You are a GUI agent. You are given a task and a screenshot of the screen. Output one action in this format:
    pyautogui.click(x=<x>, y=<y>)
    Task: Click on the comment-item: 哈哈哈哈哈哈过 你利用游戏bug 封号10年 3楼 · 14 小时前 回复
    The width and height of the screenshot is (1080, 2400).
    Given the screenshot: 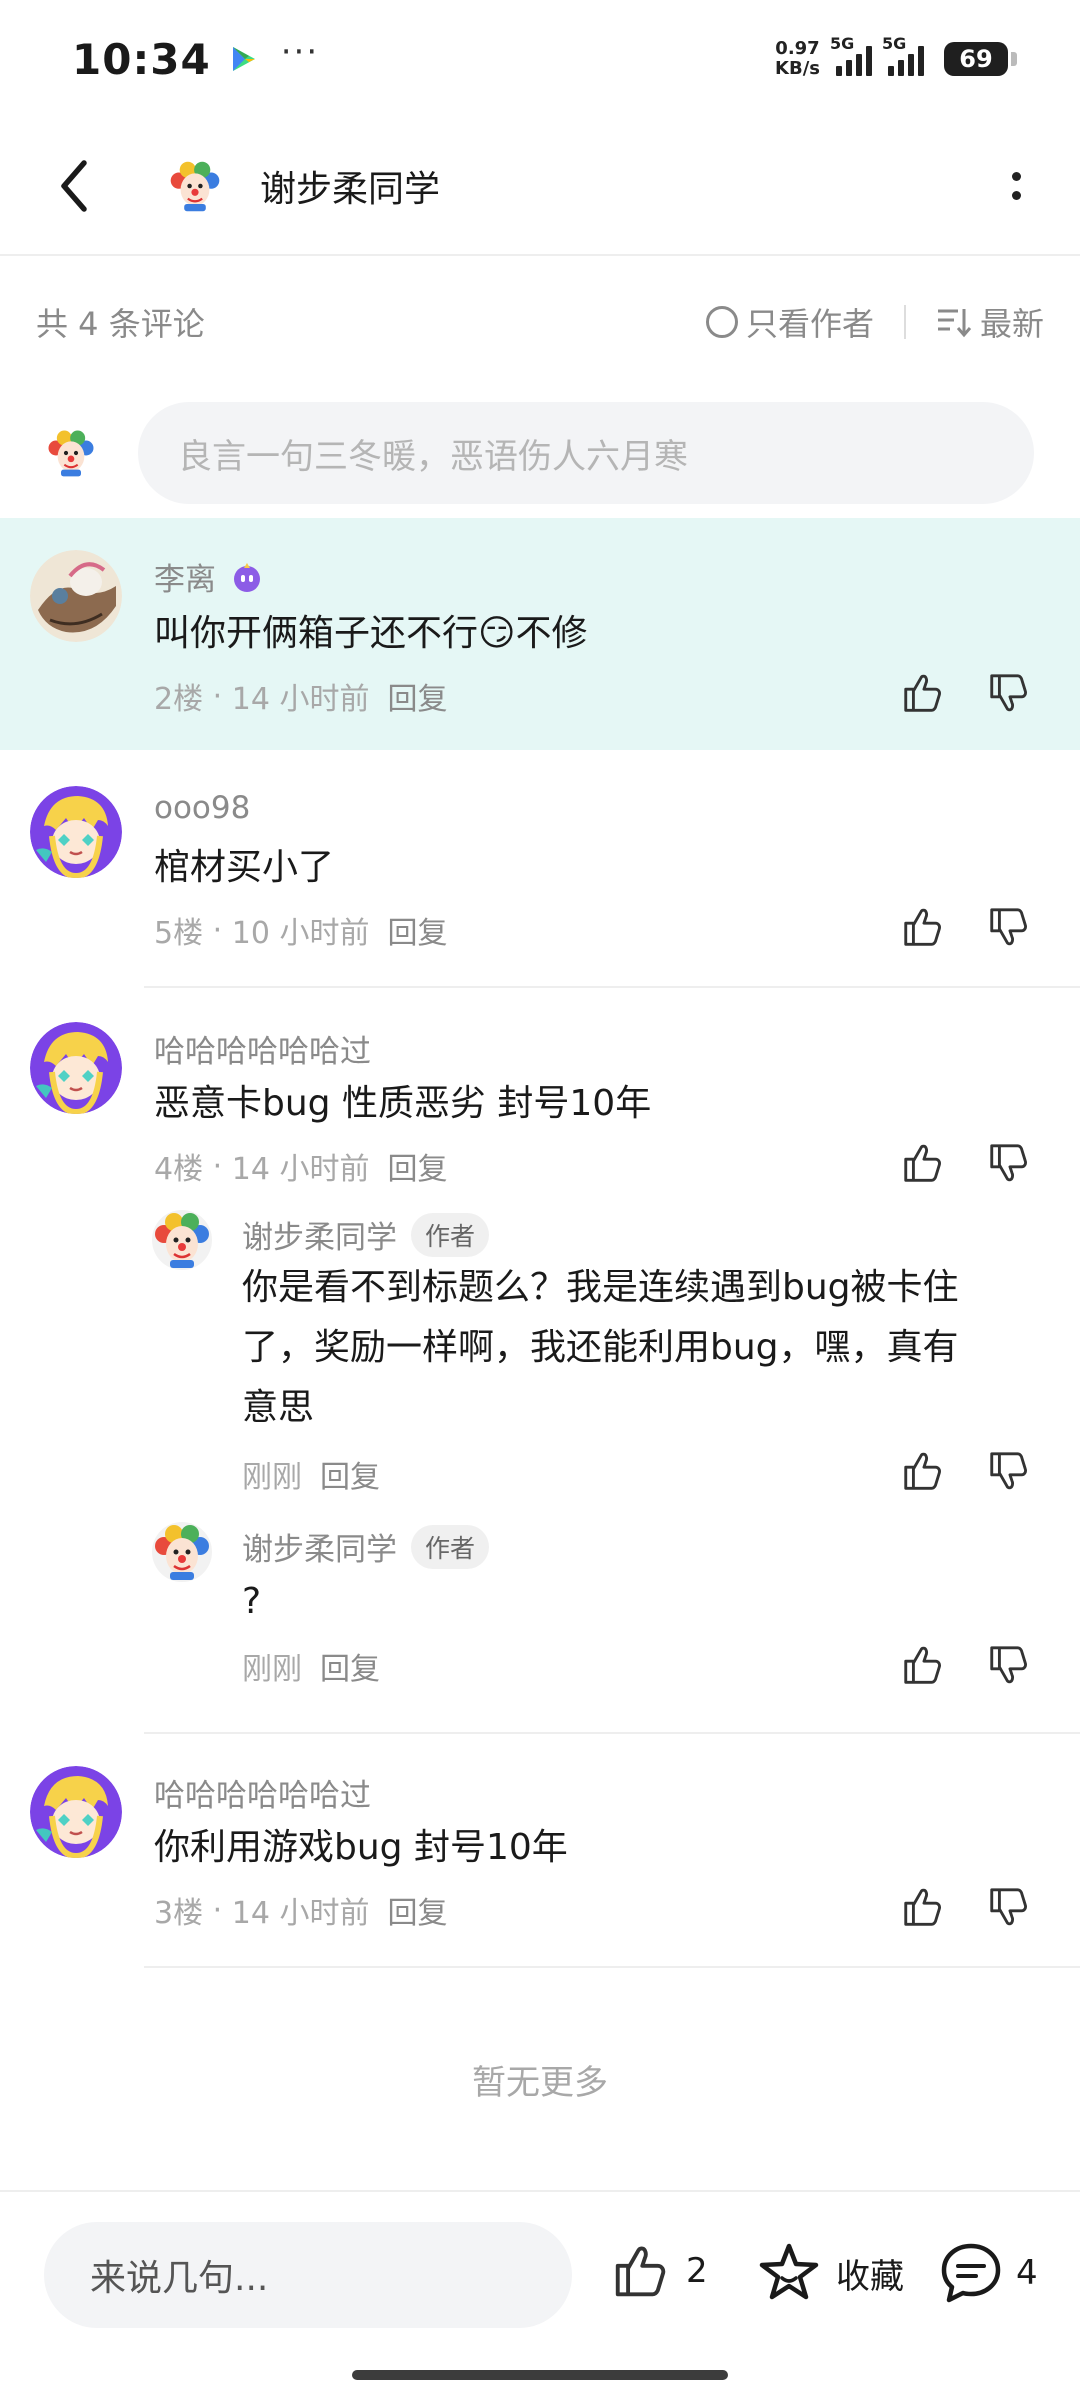 What is the action you would take?
    pyautogui.click(x=540, y=1850)
    